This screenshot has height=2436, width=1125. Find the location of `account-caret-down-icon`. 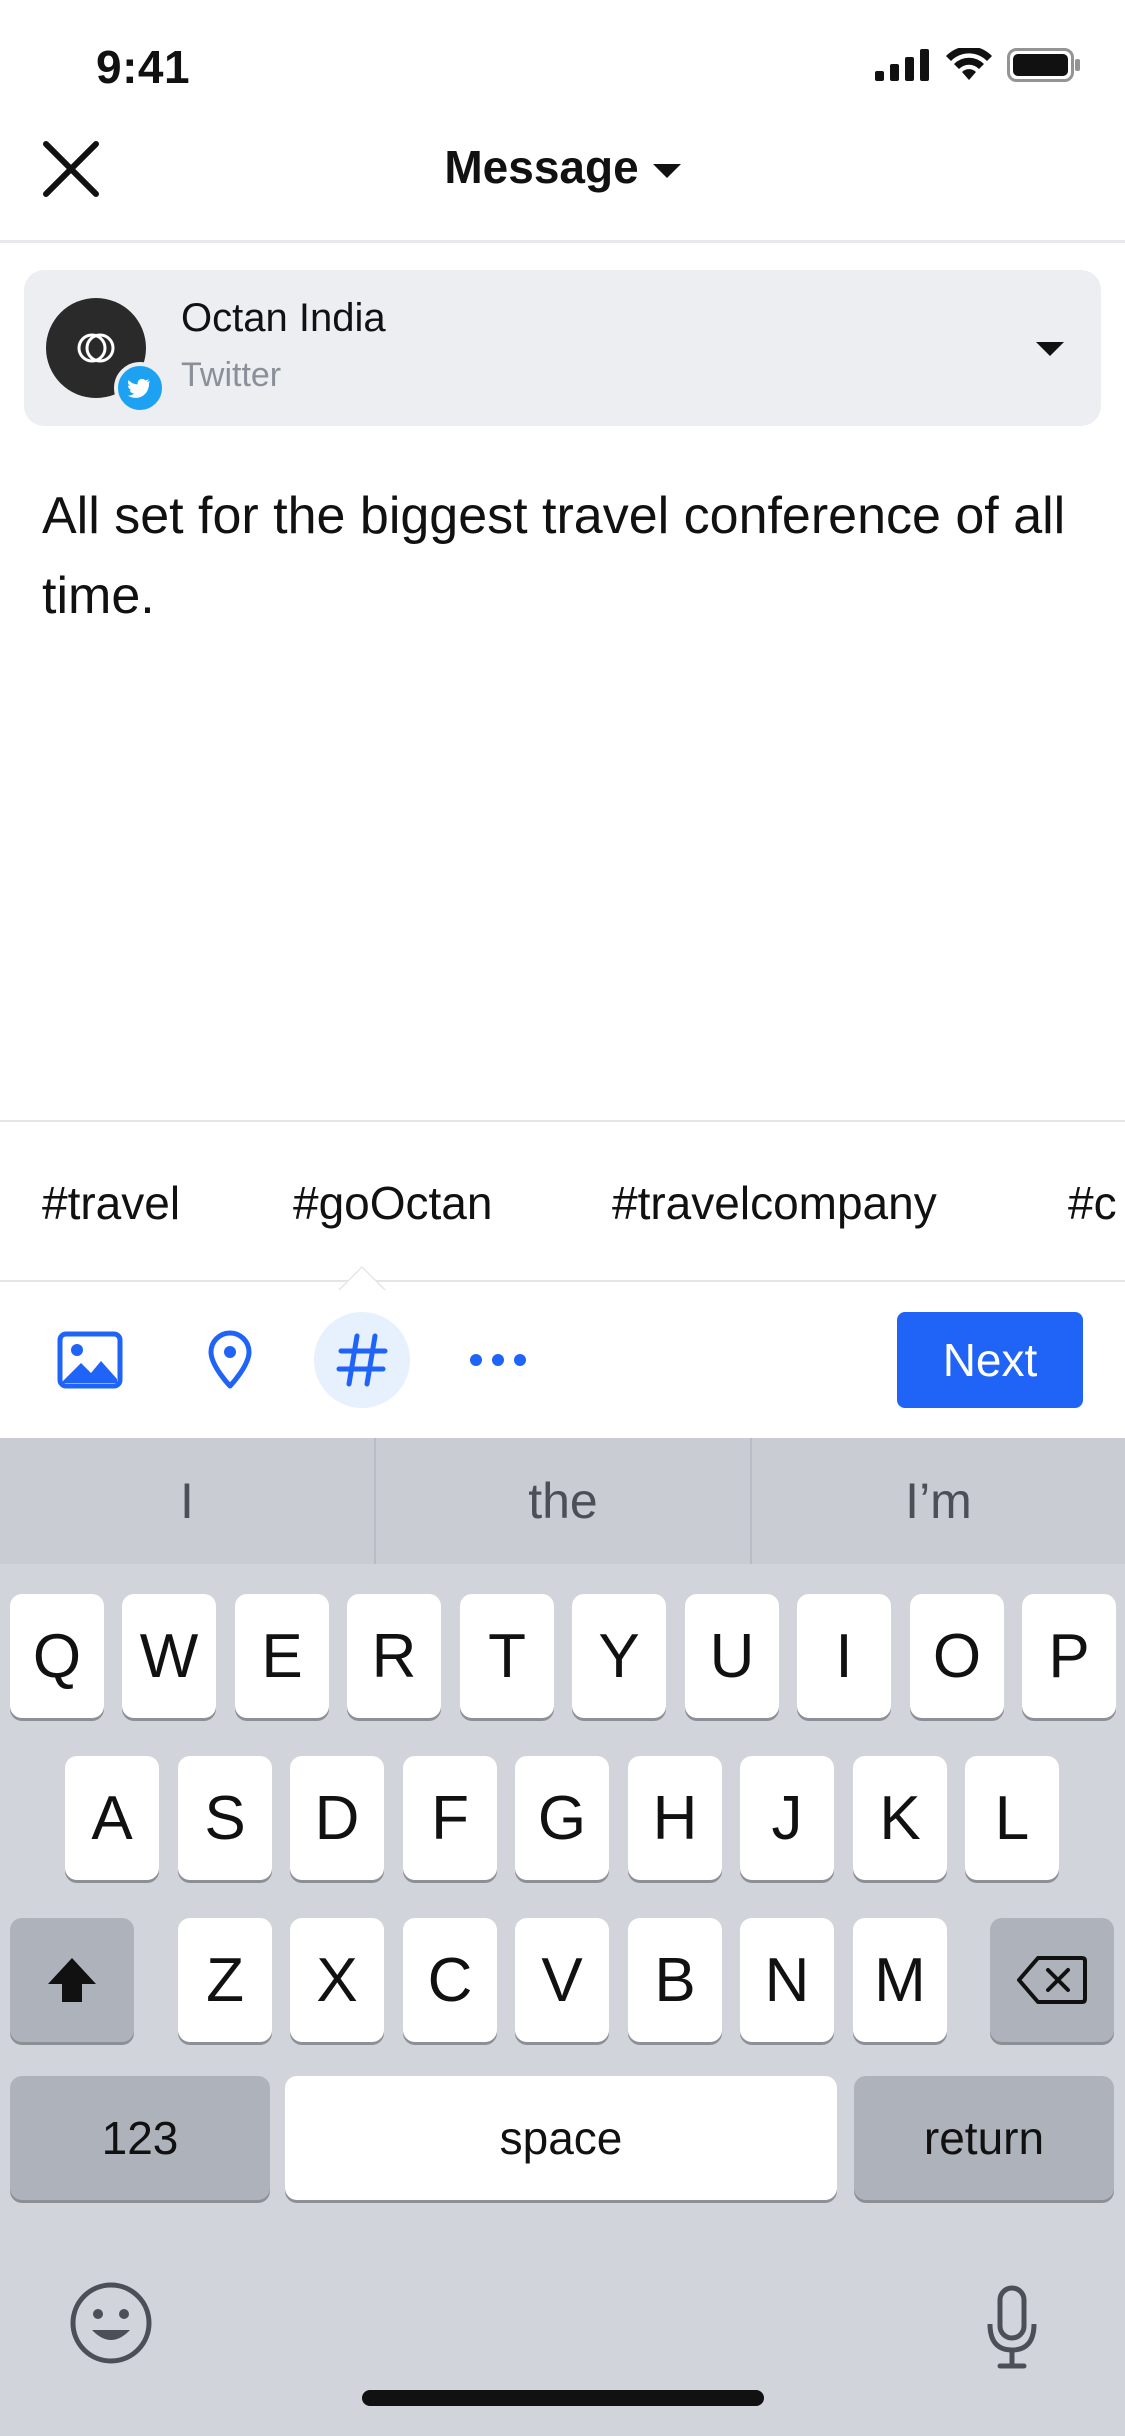

account-caret-down-icon is located at coordinates (1050, 349).